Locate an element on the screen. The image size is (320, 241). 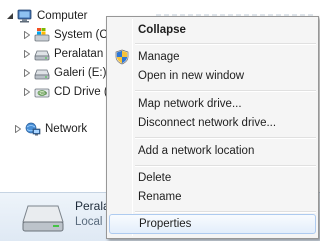
tree-item-galeri-e: Galeri (E:) is located at coordinates (64, 73).